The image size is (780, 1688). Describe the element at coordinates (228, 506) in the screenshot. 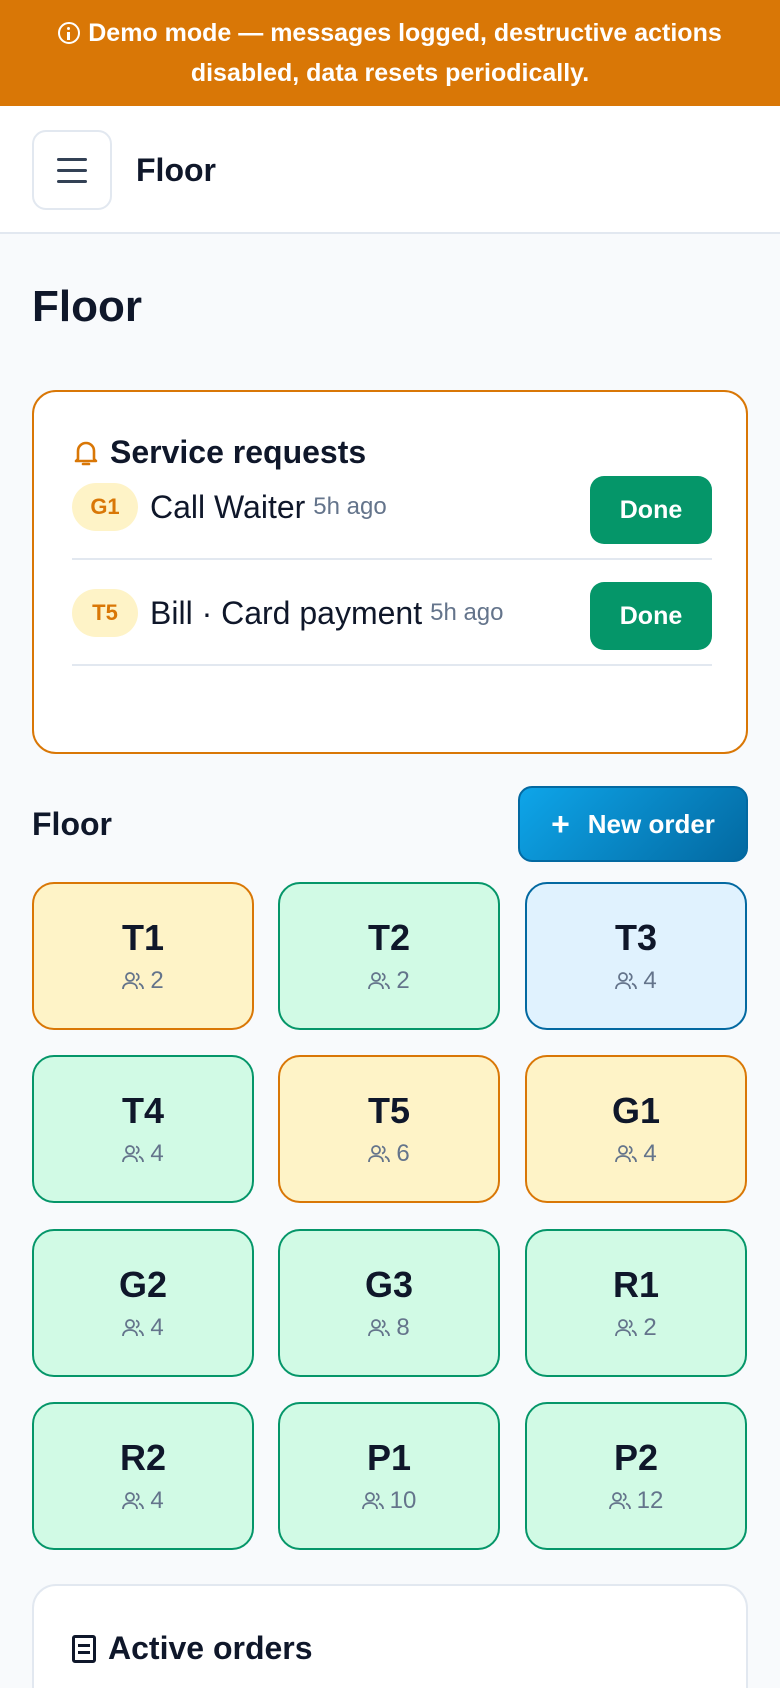

I see `request-text: Call Waiter` at that location.